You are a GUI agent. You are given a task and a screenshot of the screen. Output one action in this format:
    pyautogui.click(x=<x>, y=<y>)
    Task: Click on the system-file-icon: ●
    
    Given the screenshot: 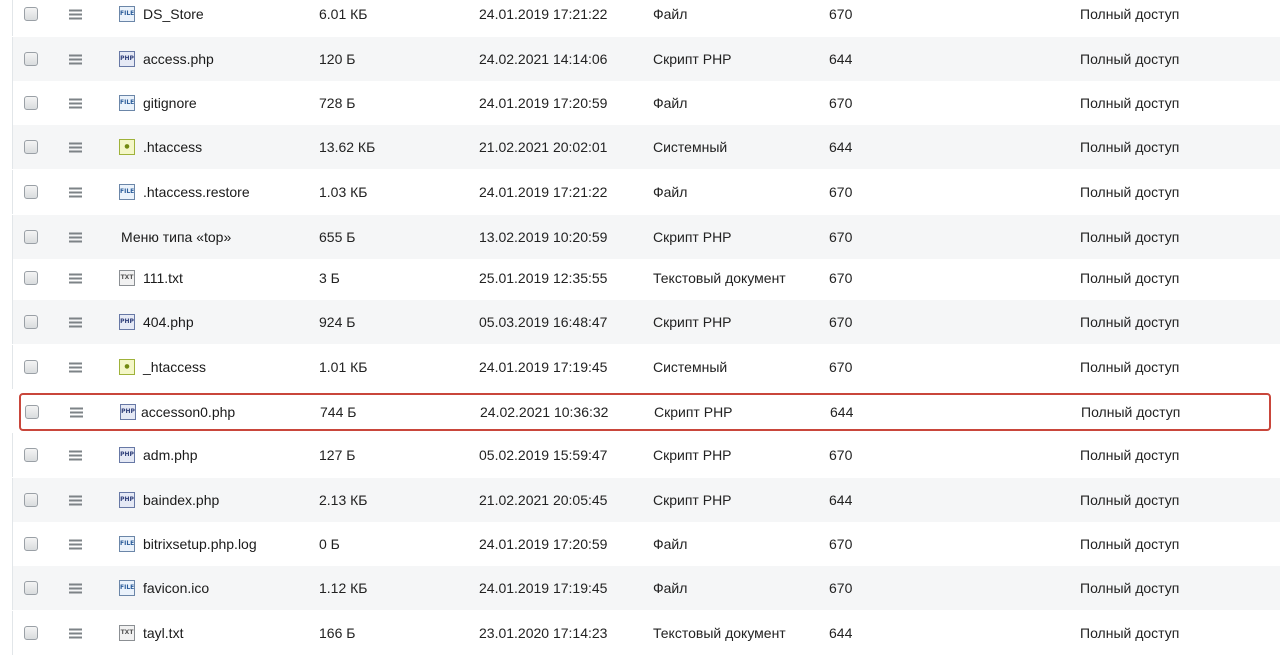 What is the action you would take?
    pyautogui.click(x=127, y=367)
    